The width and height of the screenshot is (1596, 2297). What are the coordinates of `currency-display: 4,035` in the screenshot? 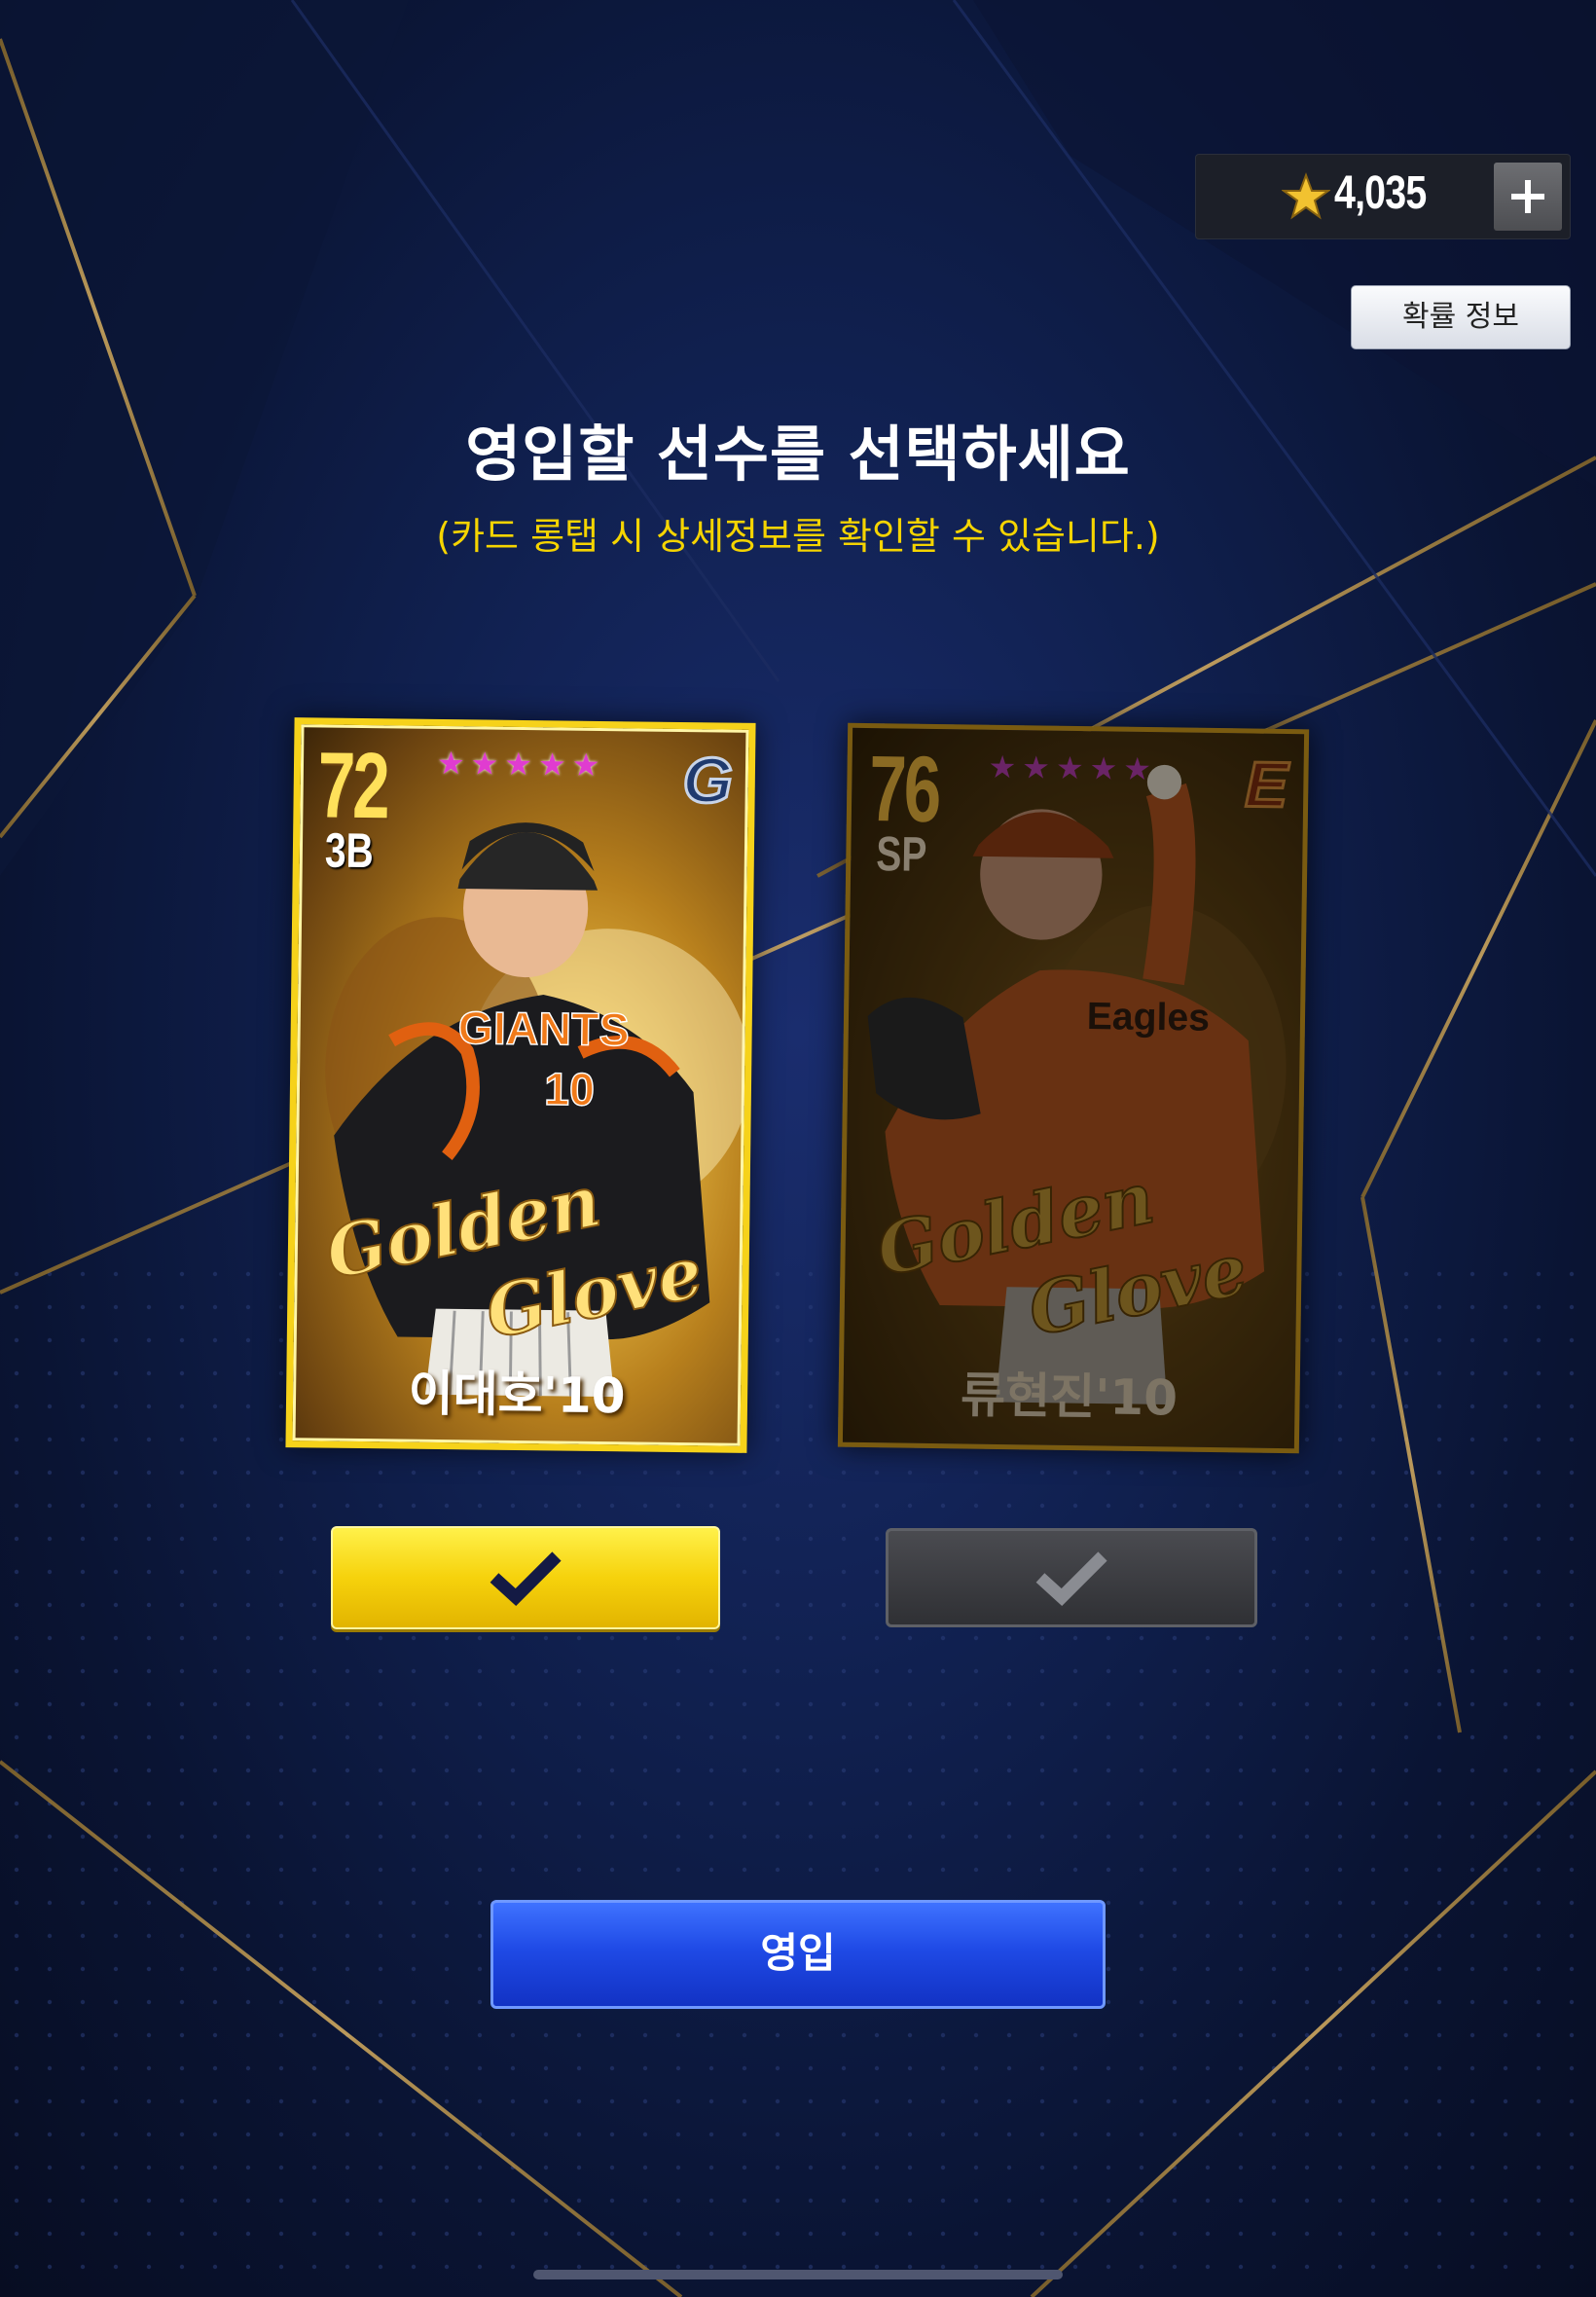 It's located at (1383, 196).